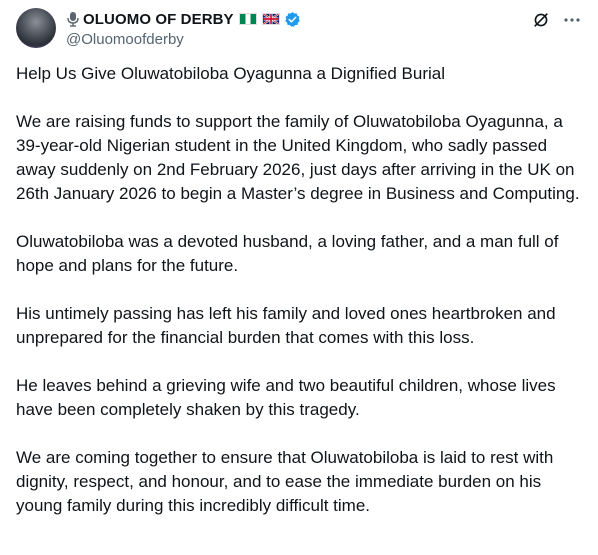 This screenshot has width=598, height=555. I want to click on verified-badge-icon, so click(292, 19).